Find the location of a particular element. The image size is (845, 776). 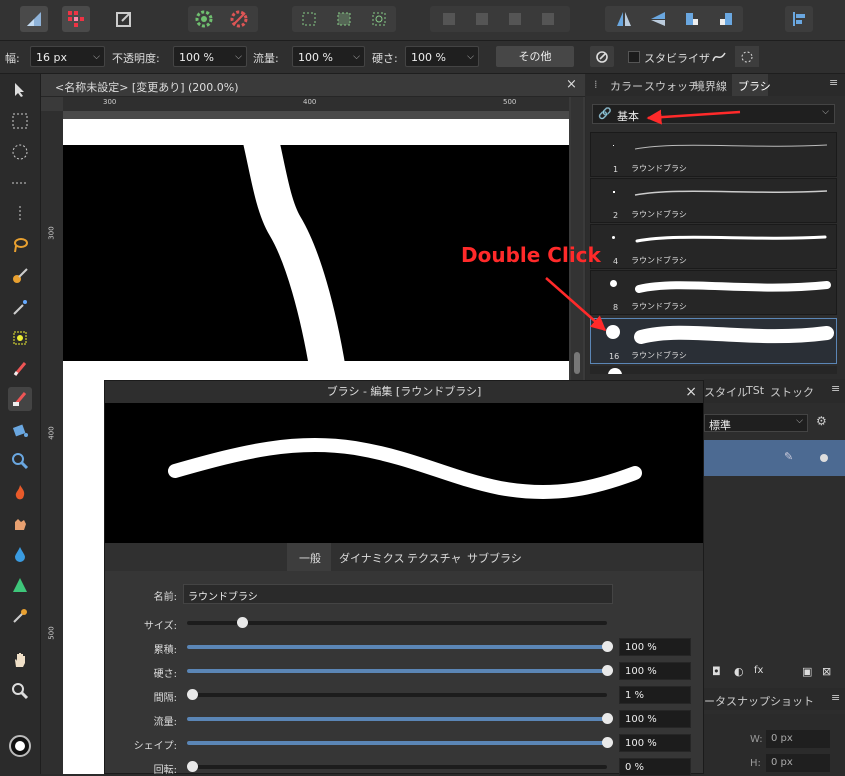

lasso-tool-icon is located at coordinates (20, 245).